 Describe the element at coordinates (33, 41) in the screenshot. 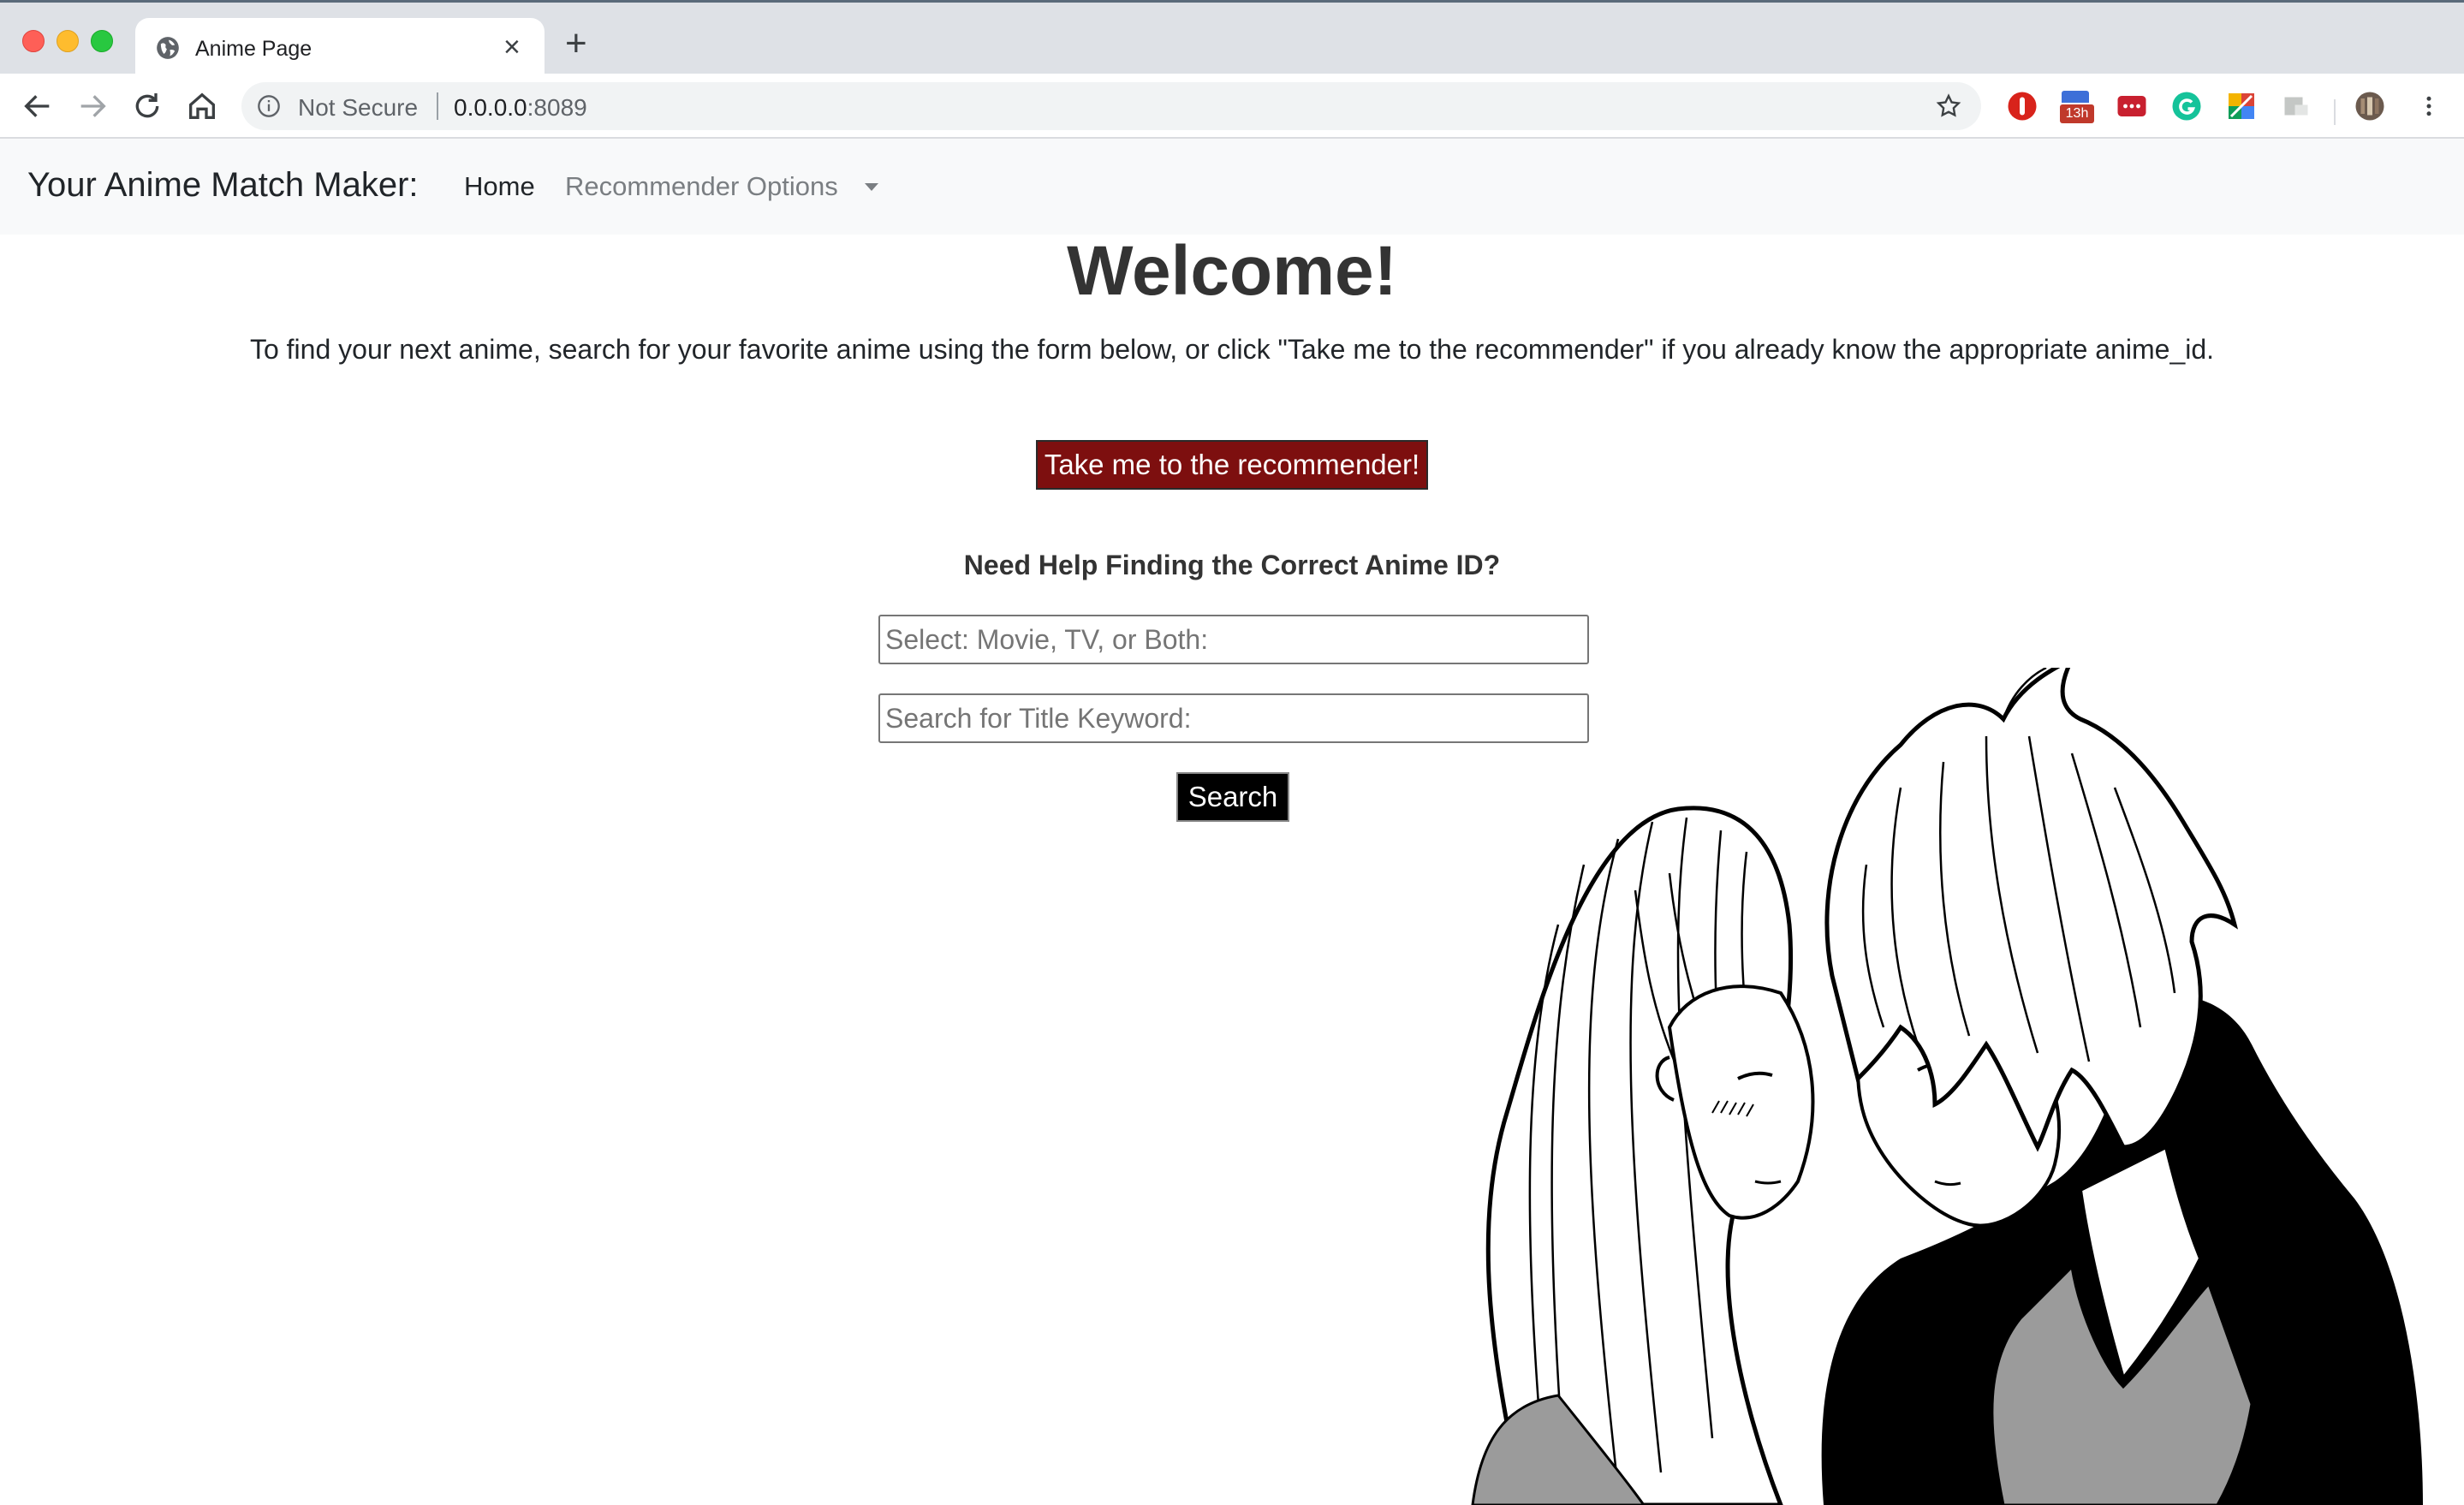

I see `close-window-button` at that location.